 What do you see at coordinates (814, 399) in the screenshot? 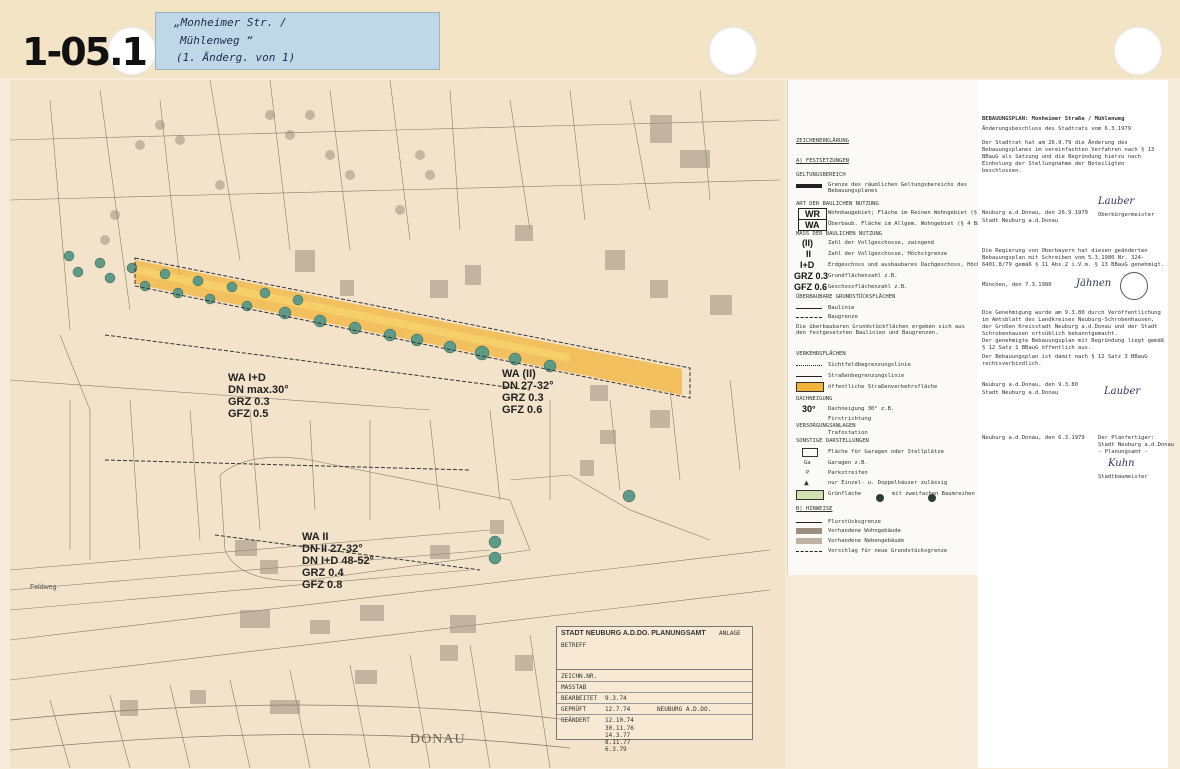
I see `roof-heading: DACHNEIGUNG` at bounding box center [814, 399].